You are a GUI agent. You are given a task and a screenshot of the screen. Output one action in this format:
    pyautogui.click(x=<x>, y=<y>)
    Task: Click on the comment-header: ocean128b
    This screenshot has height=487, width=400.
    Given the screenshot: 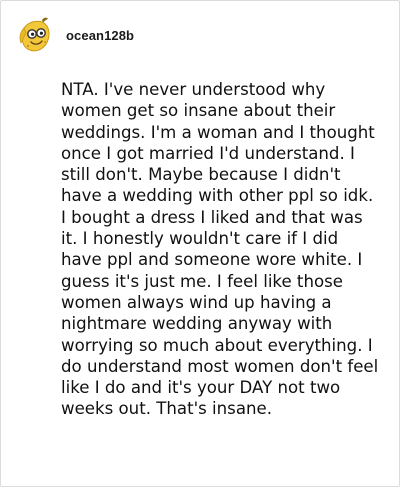 What is the action you would take?
    pyautogui.click(x=75, y=35)
    